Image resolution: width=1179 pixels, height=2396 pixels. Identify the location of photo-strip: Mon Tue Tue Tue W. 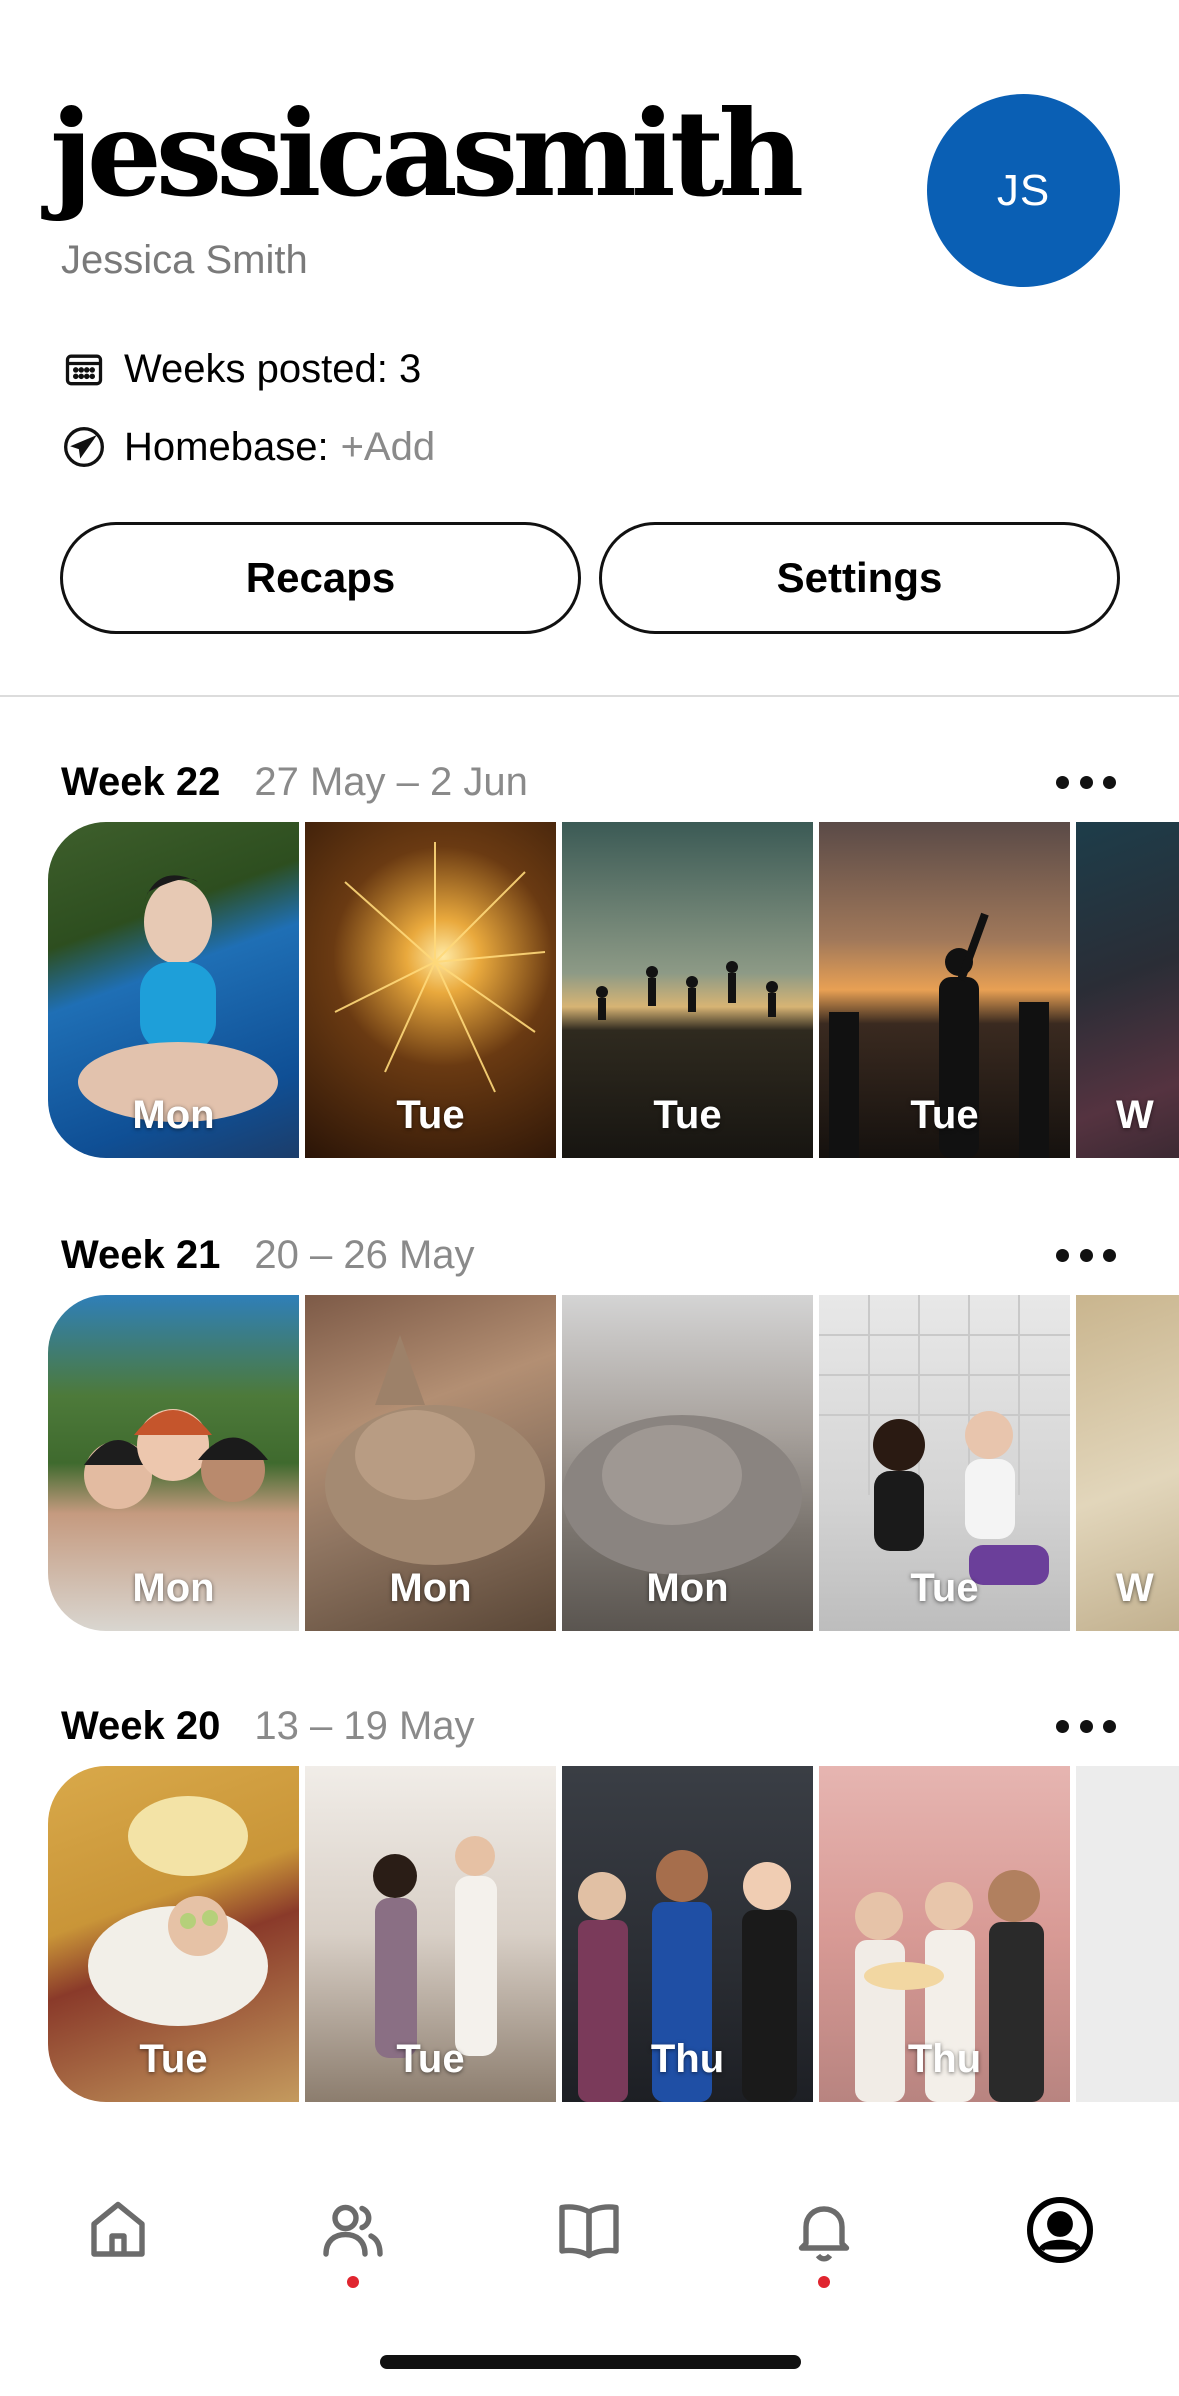
(613, 990).